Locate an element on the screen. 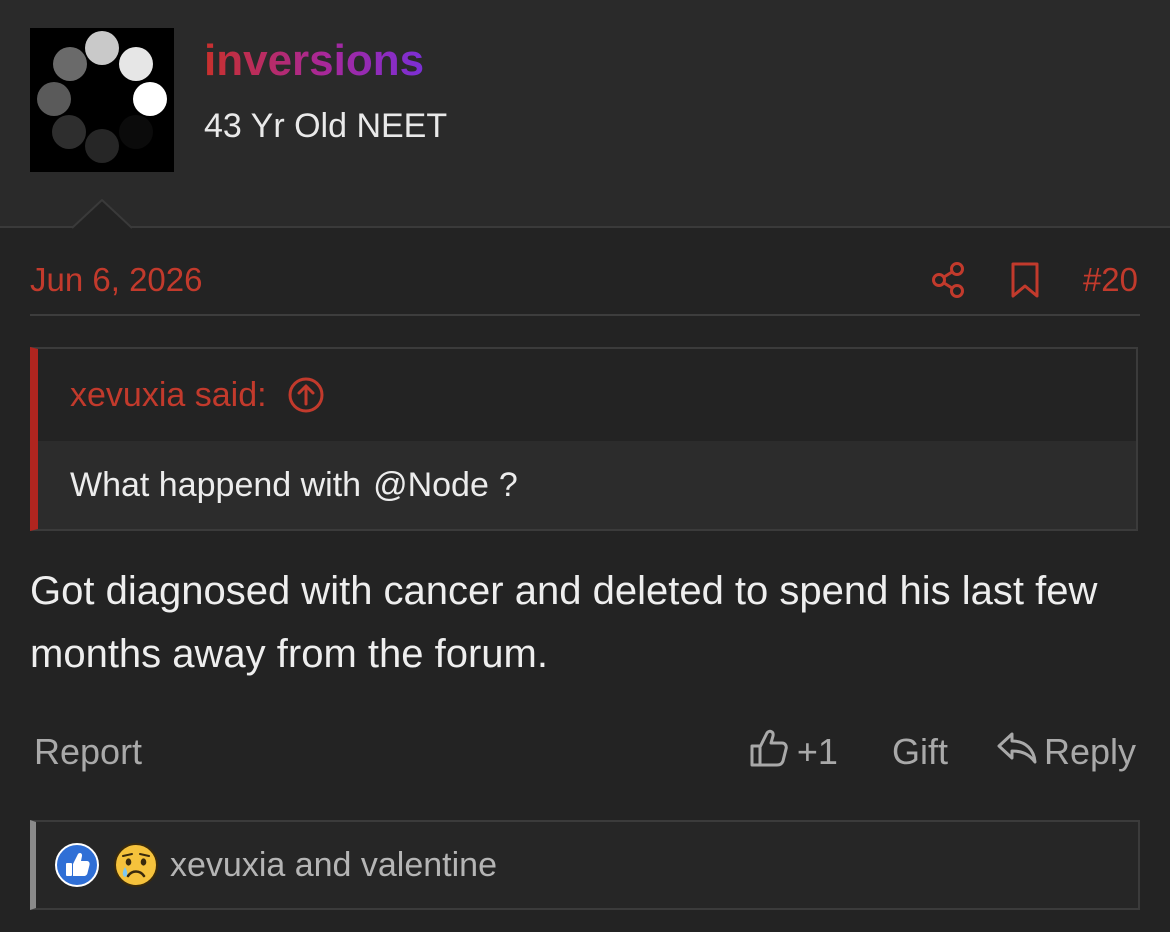  report-link: Report is located at coordinates (88, 752).